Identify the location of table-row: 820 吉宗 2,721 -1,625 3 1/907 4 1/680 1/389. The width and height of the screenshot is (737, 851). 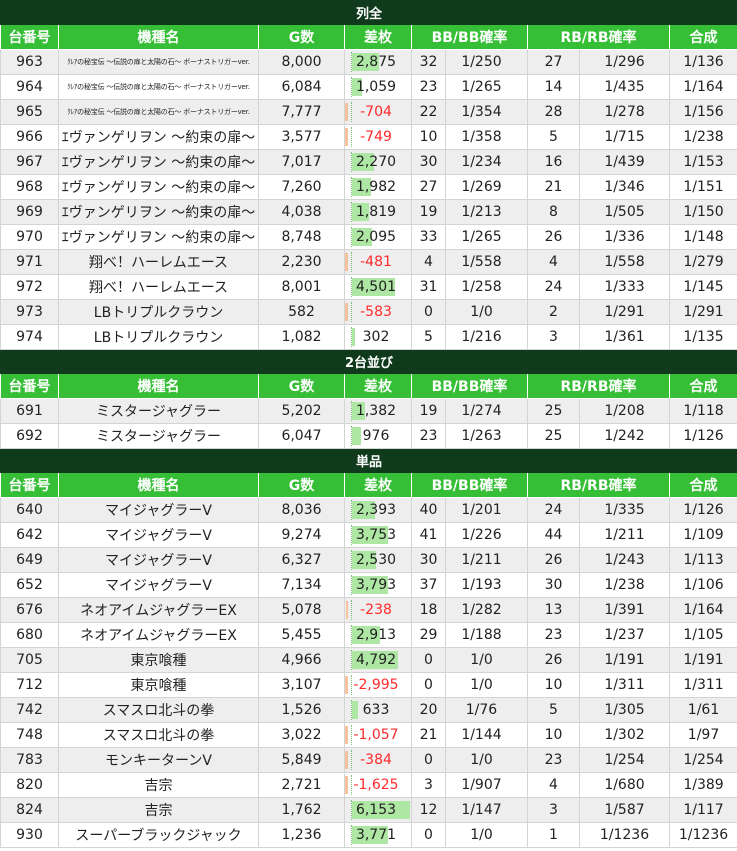
(368, 785).